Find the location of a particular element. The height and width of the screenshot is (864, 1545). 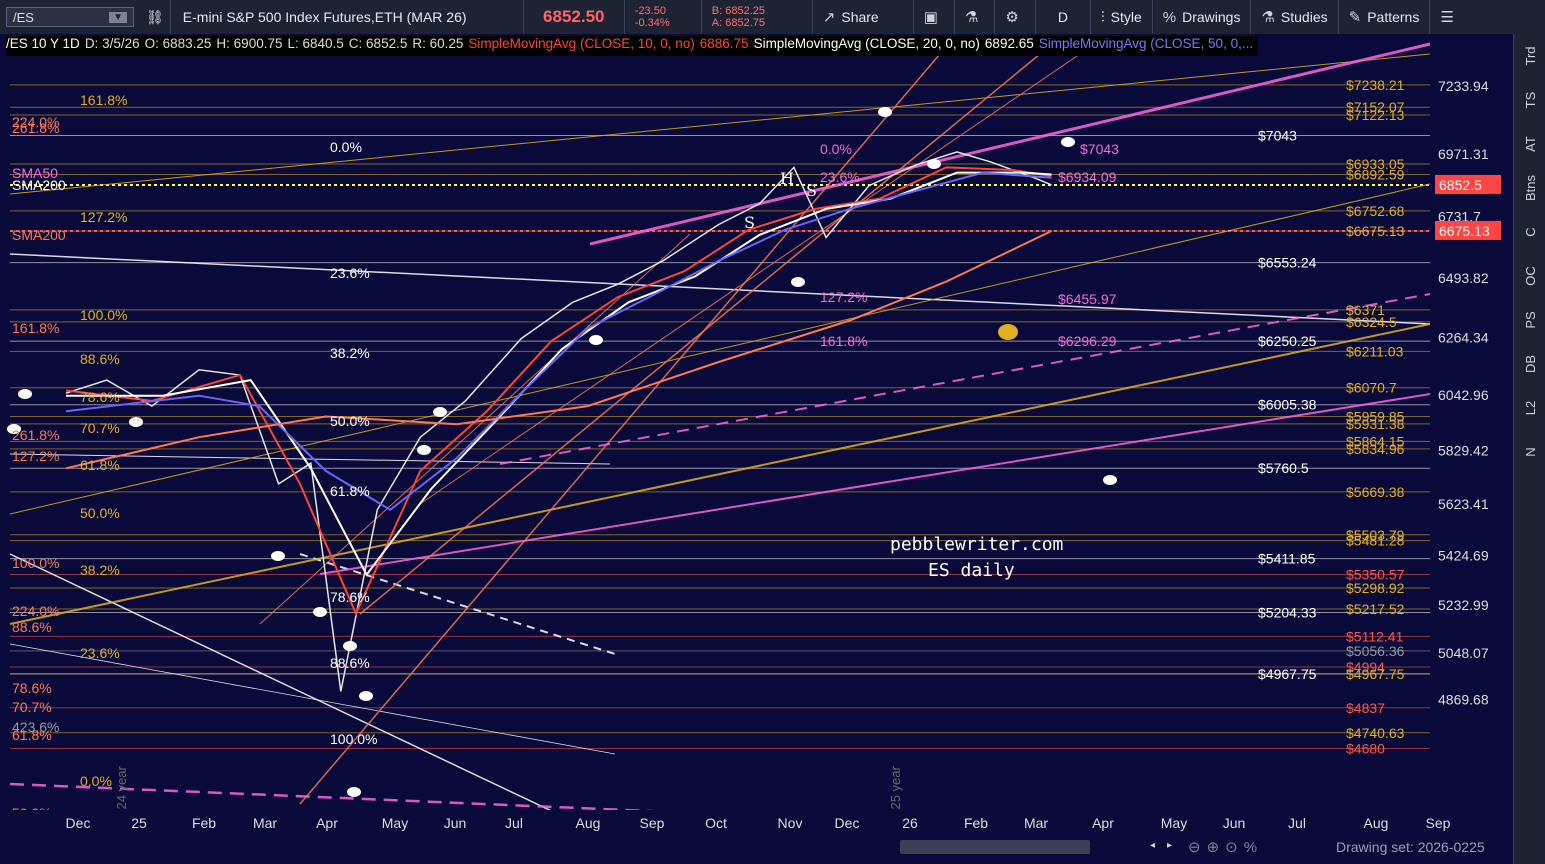

fib-label-top: 161.8% is located at coordinates (843, 341).